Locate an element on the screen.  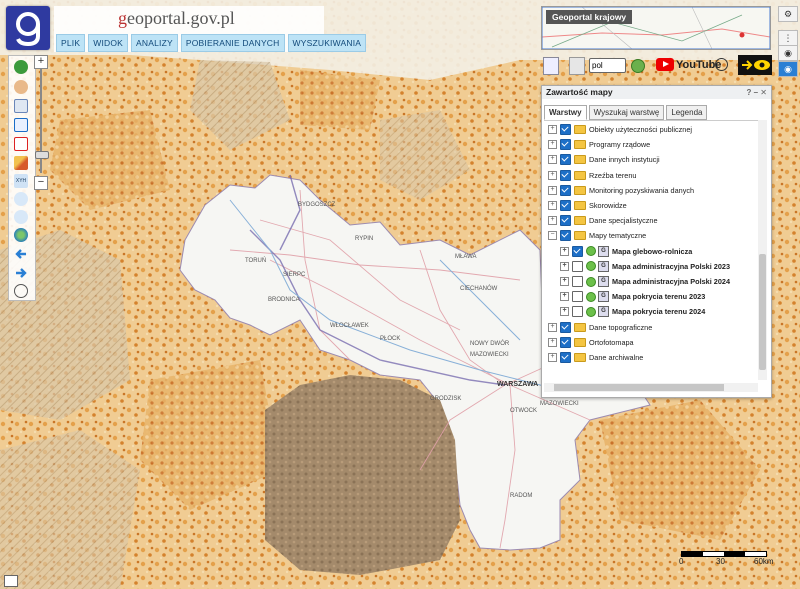
globe-full-extent-icon is located at coordinates (21, 235).